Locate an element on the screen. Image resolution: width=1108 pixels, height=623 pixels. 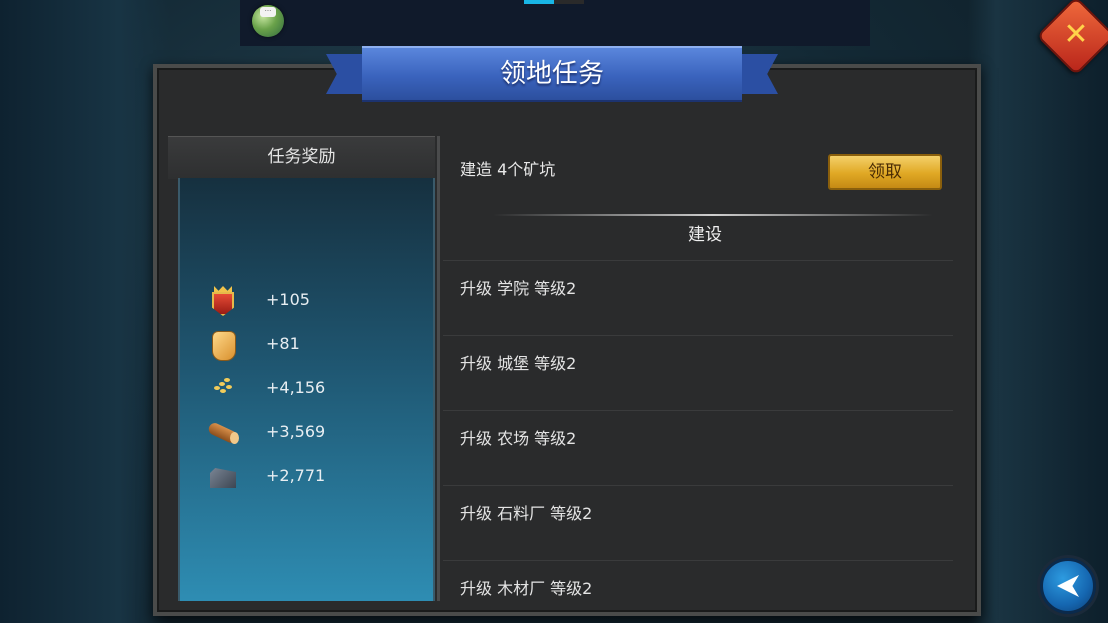
section-divider is located at coordinates (713, 215).